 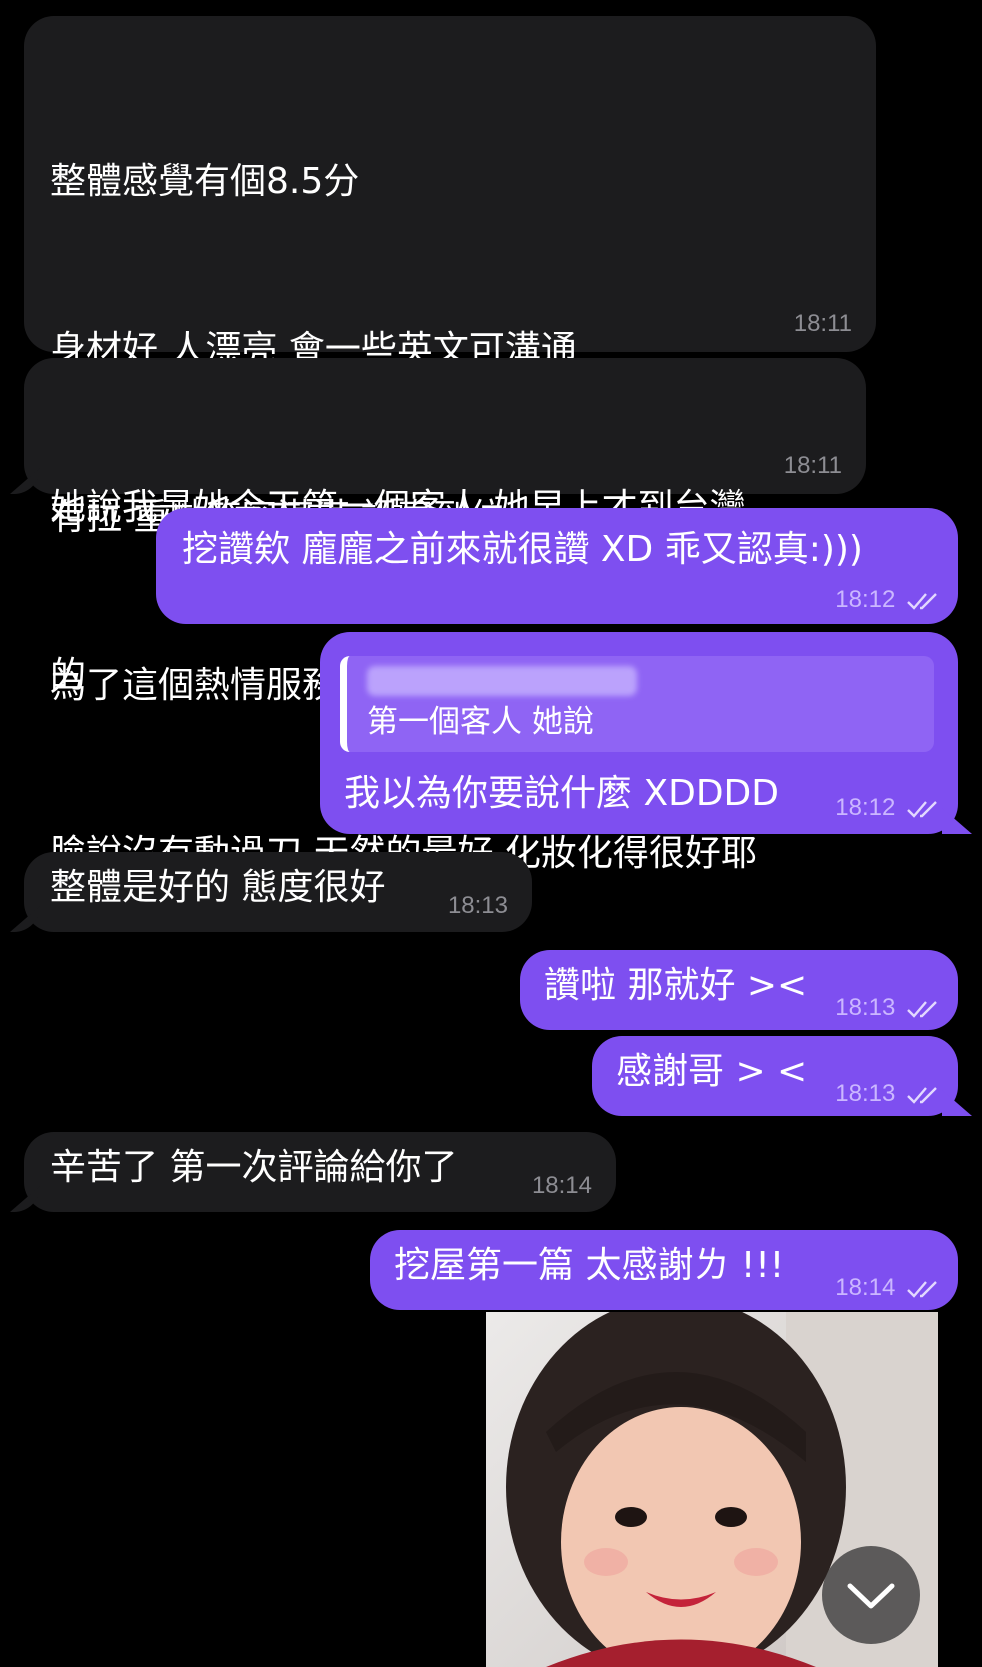 I want to click on message-text: 整體是好的 態度很好, so click(x=218, y=887).